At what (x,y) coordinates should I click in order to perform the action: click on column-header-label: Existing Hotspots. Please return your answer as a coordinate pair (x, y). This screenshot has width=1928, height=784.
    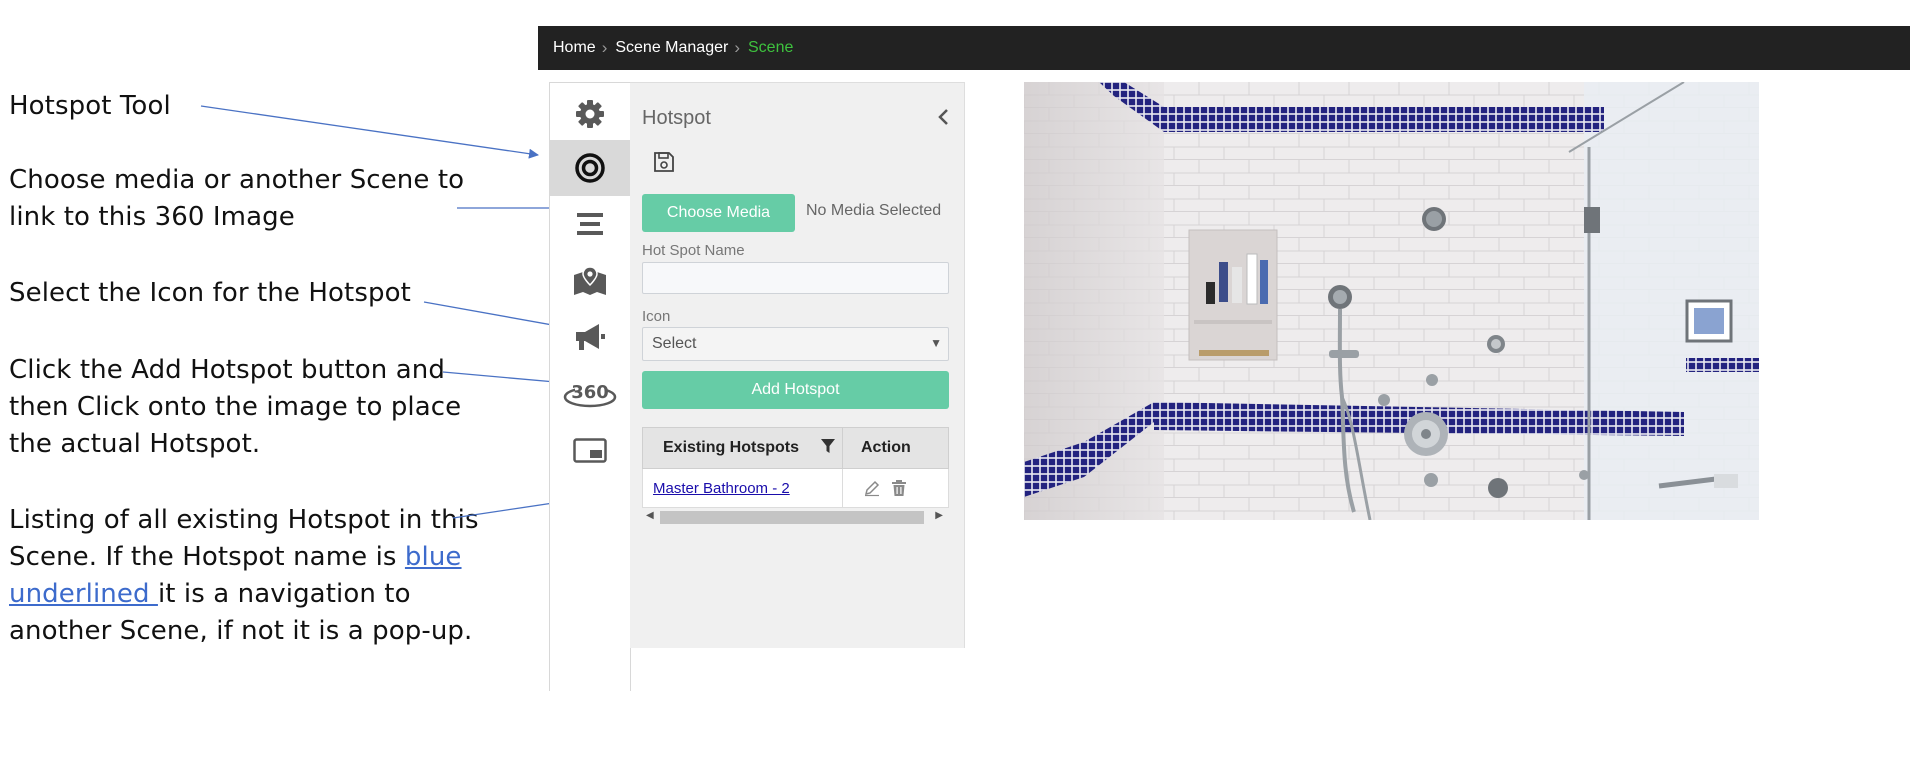
    Looking at the image, I should click on (731, 447).